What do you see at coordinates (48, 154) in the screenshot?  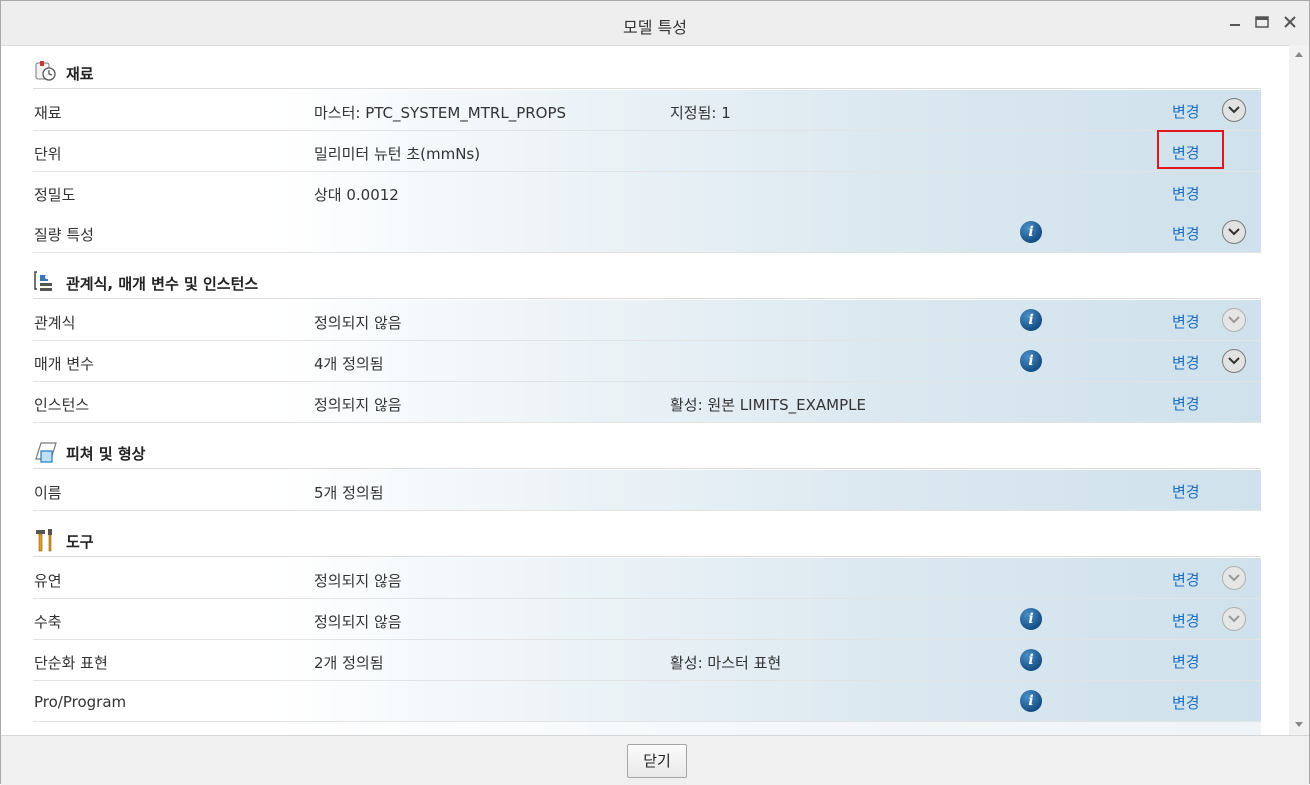 I see `property-name: 단위` at bounding box center [48, 154].